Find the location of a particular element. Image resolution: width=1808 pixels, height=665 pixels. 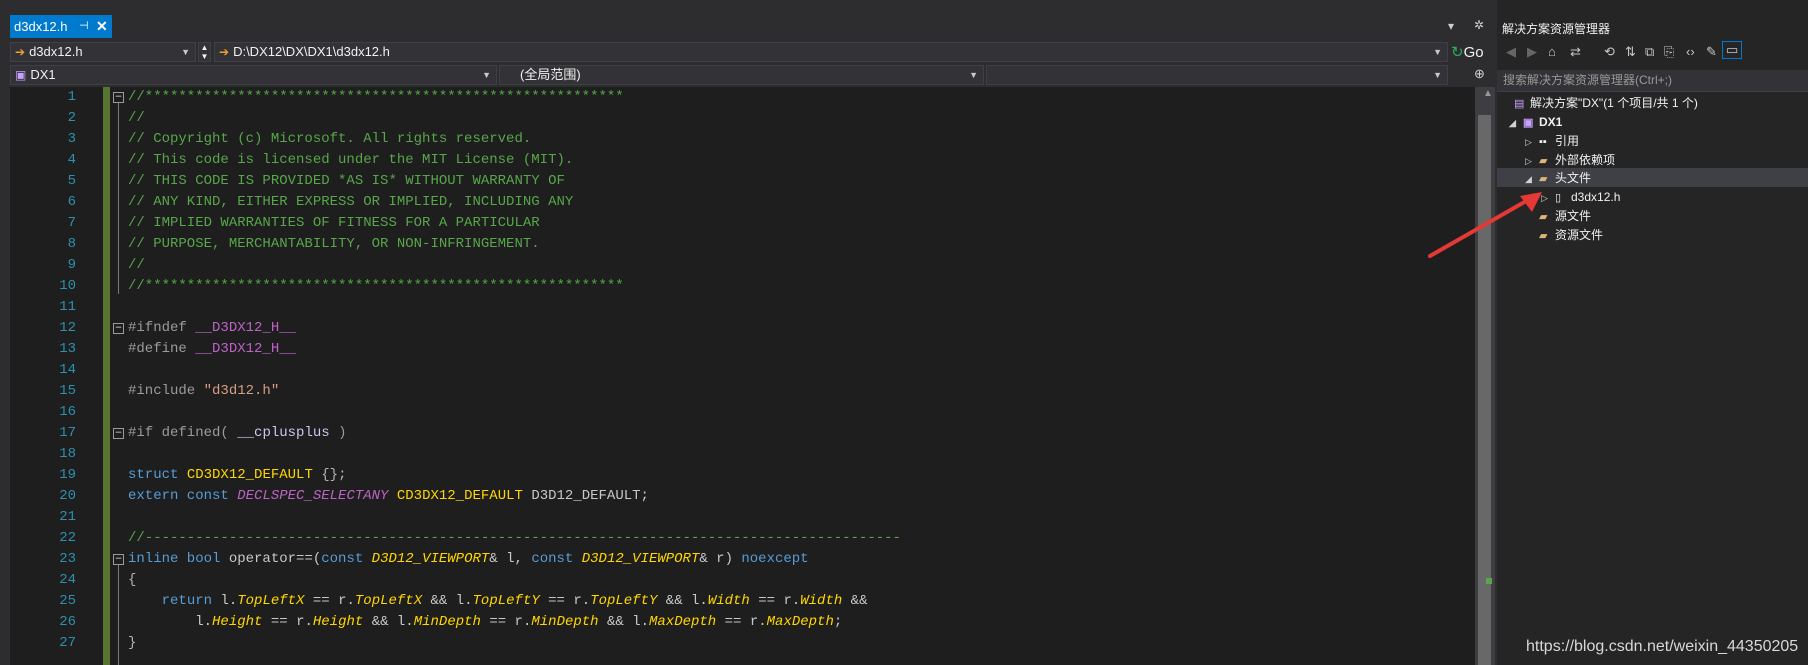

scroll-up-icon: ▲ is located at coordinates (1488, 93).